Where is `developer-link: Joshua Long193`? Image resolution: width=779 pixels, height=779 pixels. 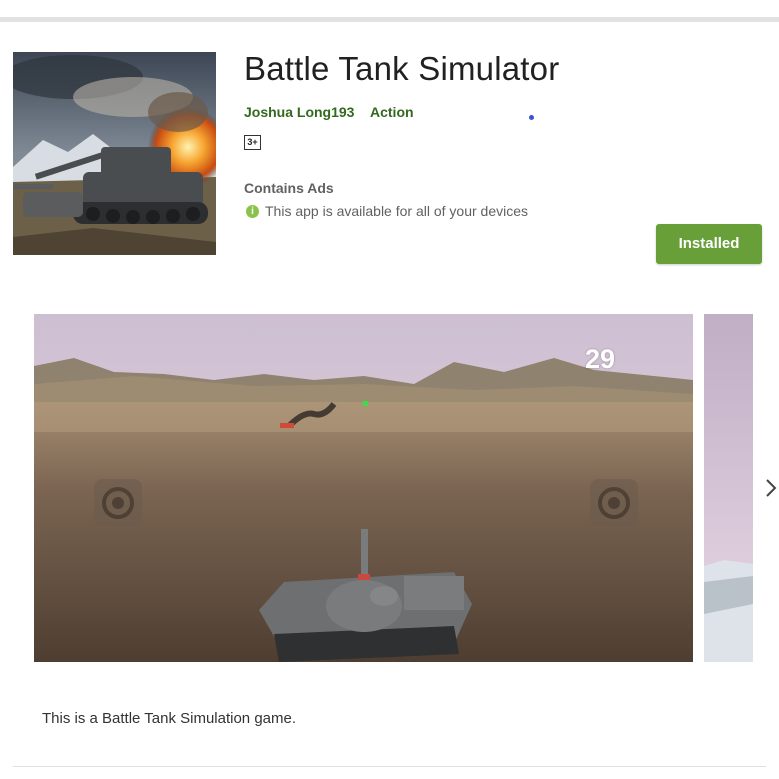
developer-link: Joshua Long193 is located at coordinates (299, 112).